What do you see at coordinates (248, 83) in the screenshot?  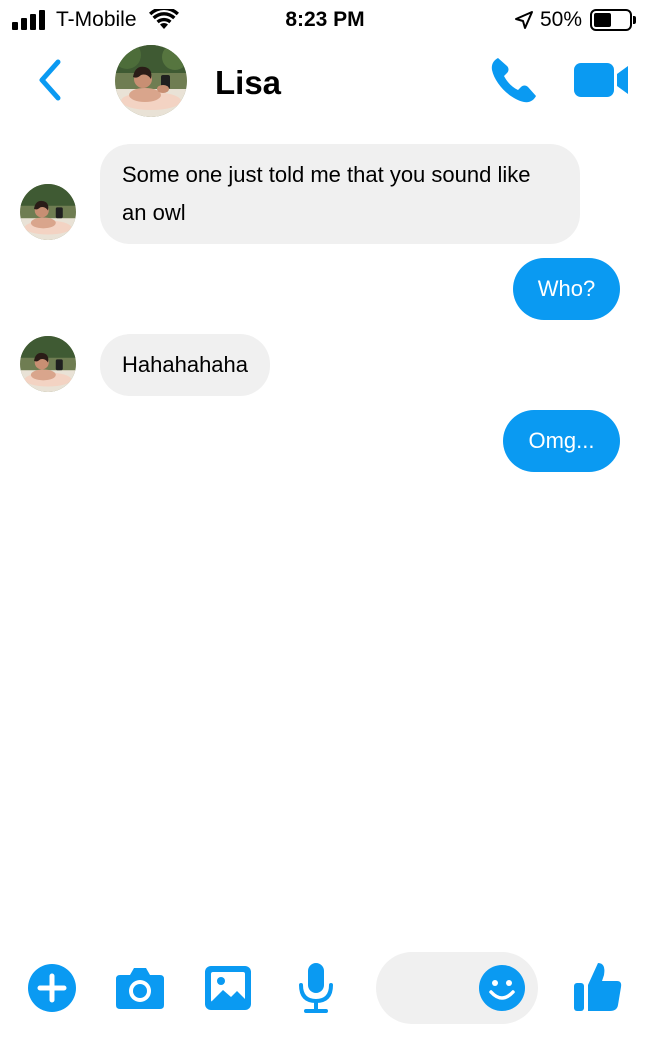 I see `contact-name: Lisa` at bounding box center [248, 83].